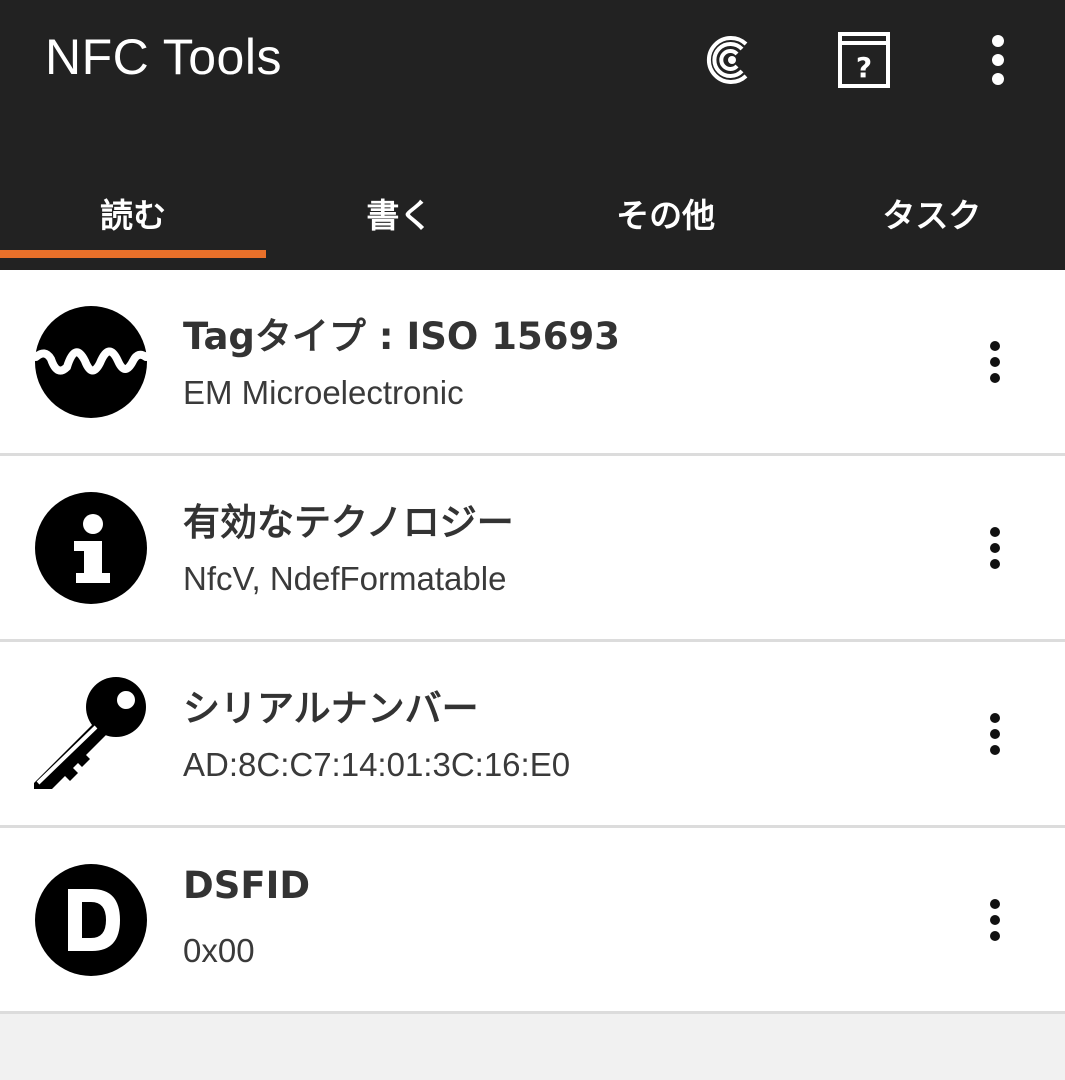 The height and width of the screenshot is (1080, 1065). I want to click on overflow-menu-button, so click(998, 60).